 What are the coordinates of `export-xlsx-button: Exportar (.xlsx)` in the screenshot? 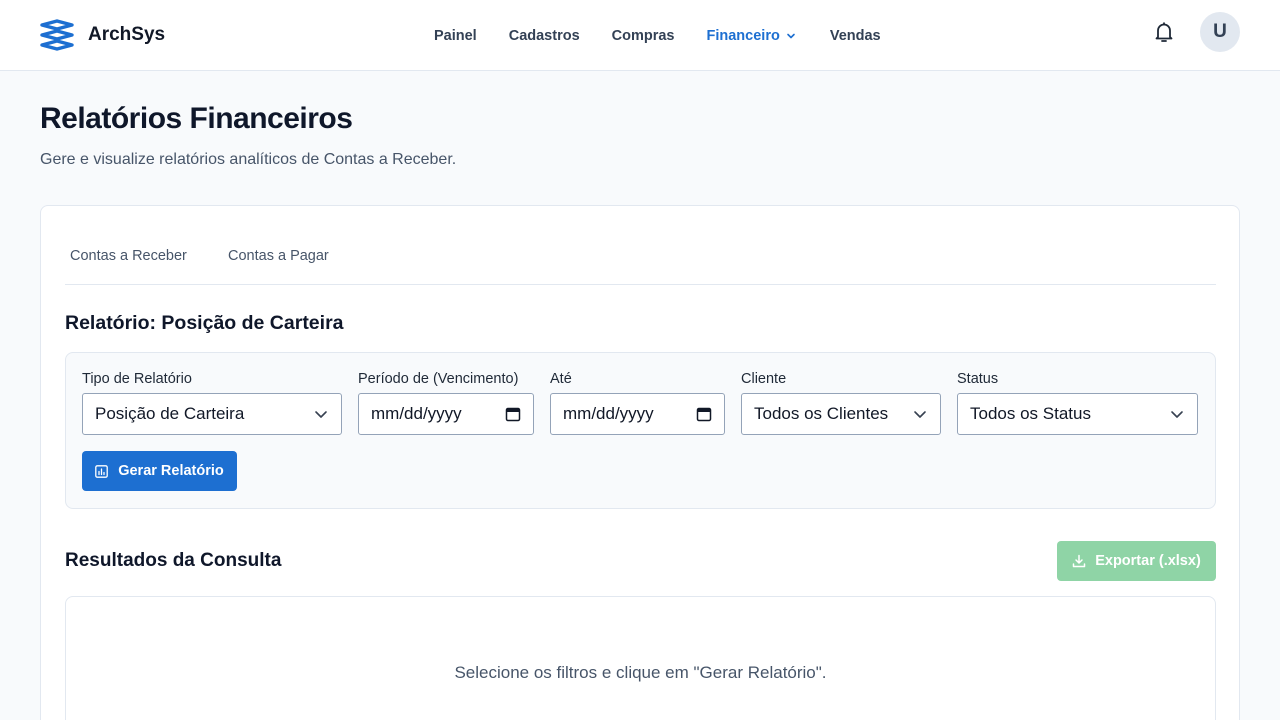 It's located at (1136, 561).